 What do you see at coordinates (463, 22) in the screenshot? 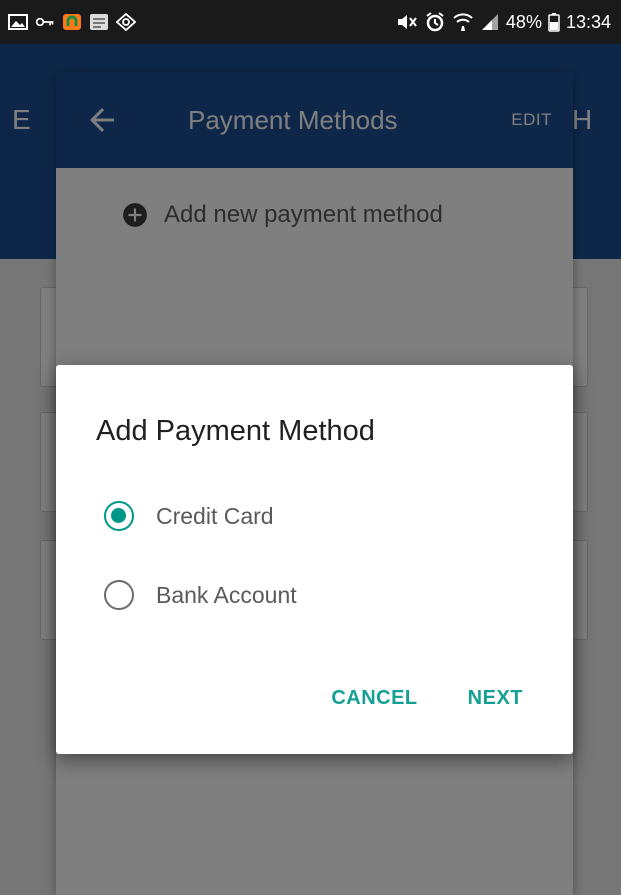
I see `wifi-calling-icon` at bounding box center [463, 22].